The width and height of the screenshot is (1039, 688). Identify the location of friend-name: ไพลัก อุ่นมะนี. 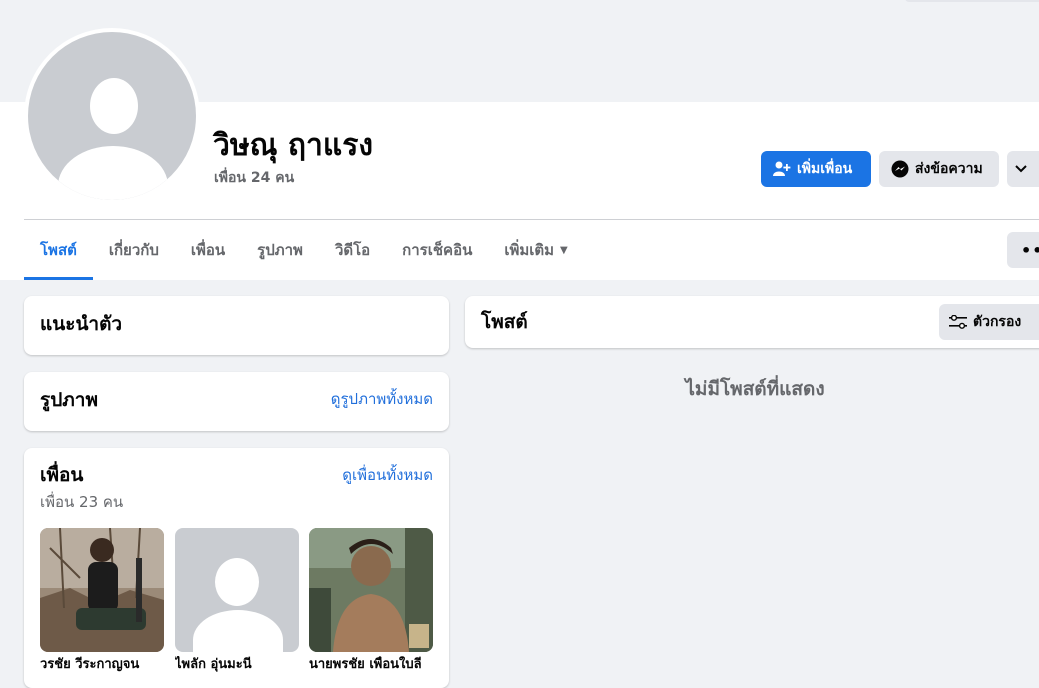
(237, 665).